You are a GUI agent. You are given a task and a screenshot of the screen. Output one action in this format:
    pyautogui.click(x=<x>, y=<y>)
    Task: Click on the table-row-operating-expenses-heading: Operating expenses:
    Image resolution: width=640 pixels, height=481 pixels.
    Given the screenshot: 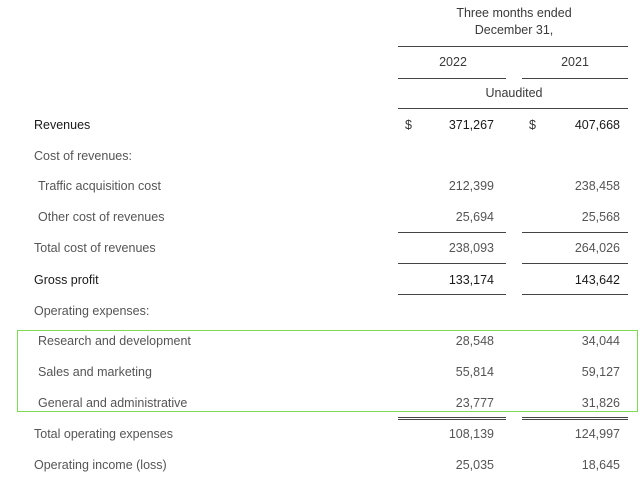 What is the action you would take?
    pyautogui.click(x=320, y=311)
    